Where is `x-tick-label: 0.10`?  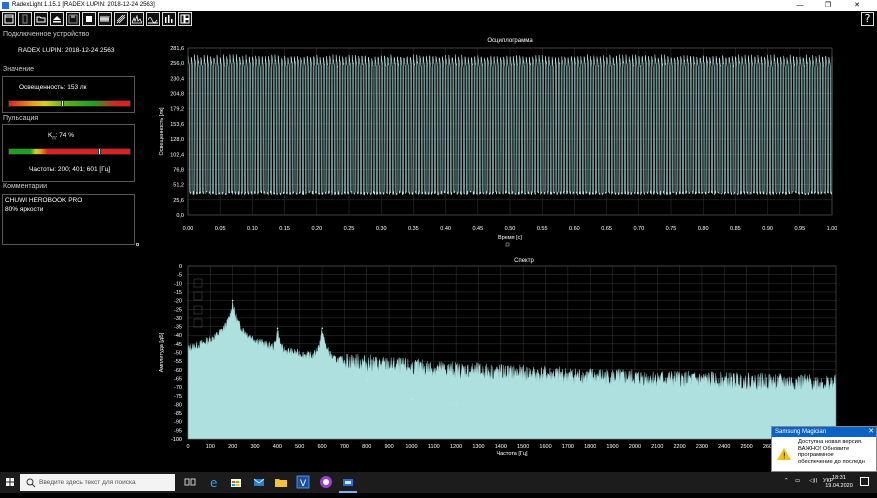 x-tick-label: 0.10 is located at coordinates (252, 229).